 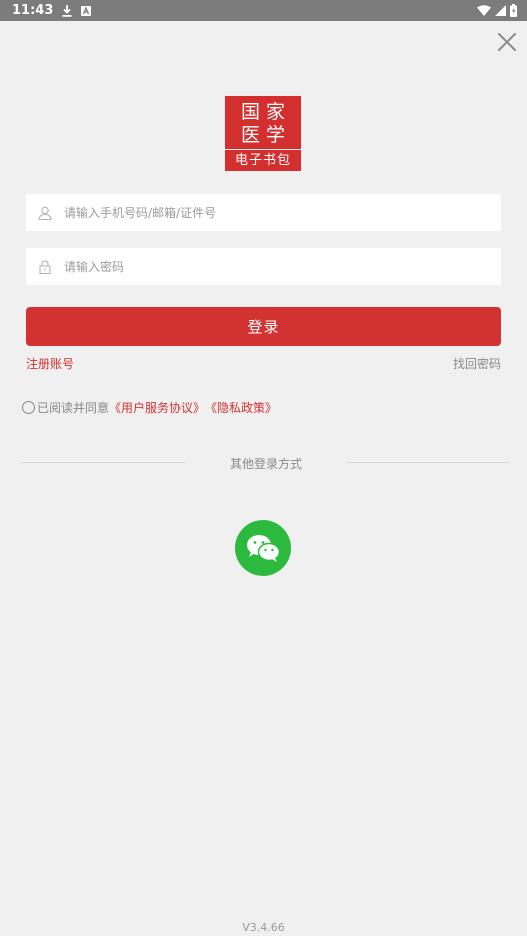 I want to click on password-input, so click(x=282, y=266).